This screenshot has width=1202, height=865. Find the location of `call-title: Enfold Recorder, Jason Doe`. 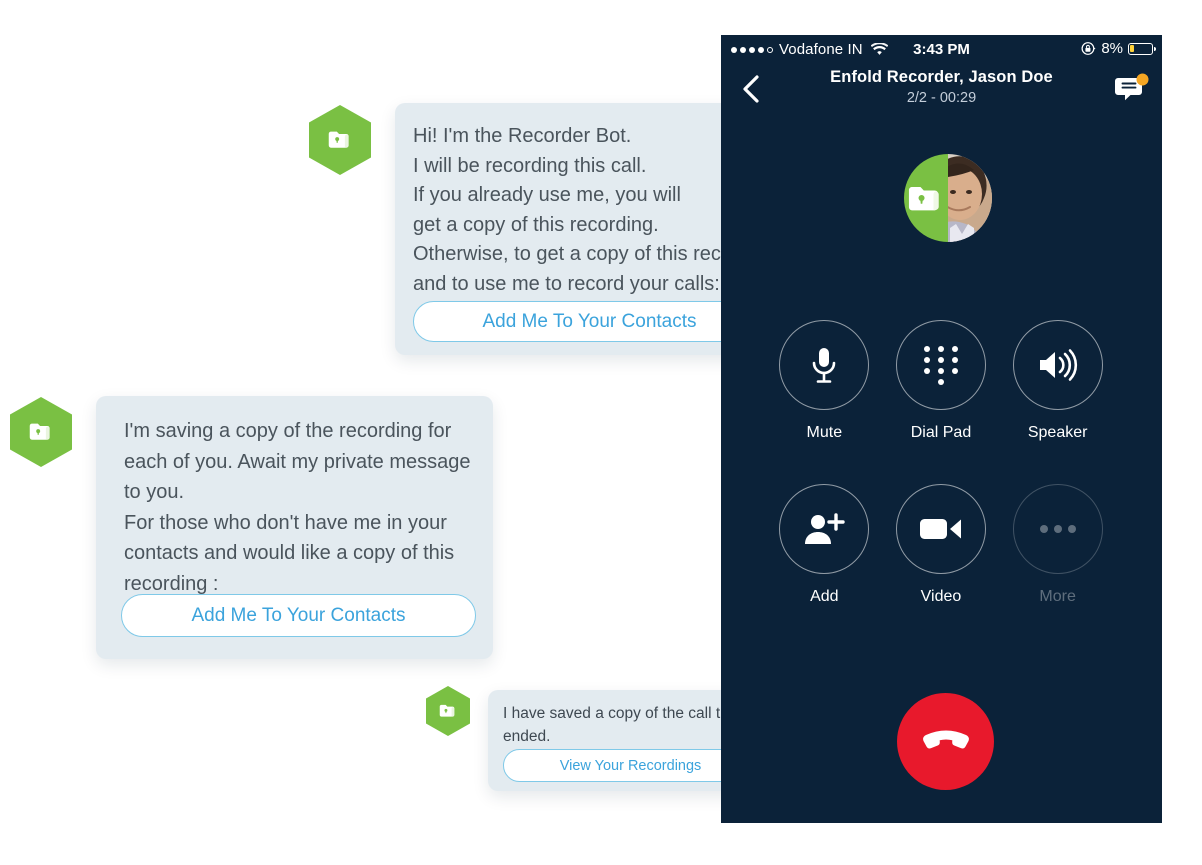

call-title: Enfold Recorder, Jason Doe is located at coordinates (941, 77).